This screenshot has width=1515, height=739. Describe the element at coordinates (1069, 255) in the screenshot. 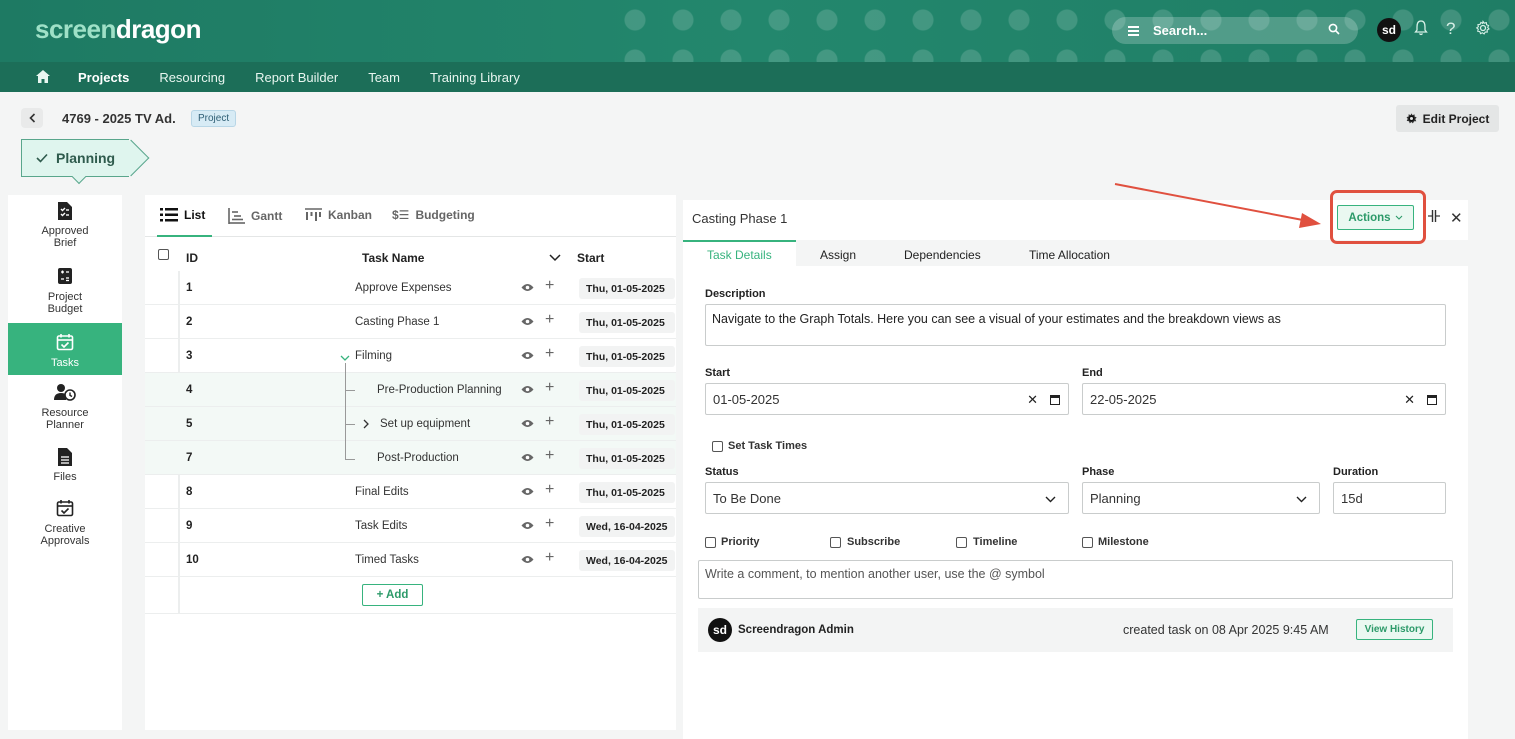

I see `tab-time-allocation: Time Allocation` at that location.